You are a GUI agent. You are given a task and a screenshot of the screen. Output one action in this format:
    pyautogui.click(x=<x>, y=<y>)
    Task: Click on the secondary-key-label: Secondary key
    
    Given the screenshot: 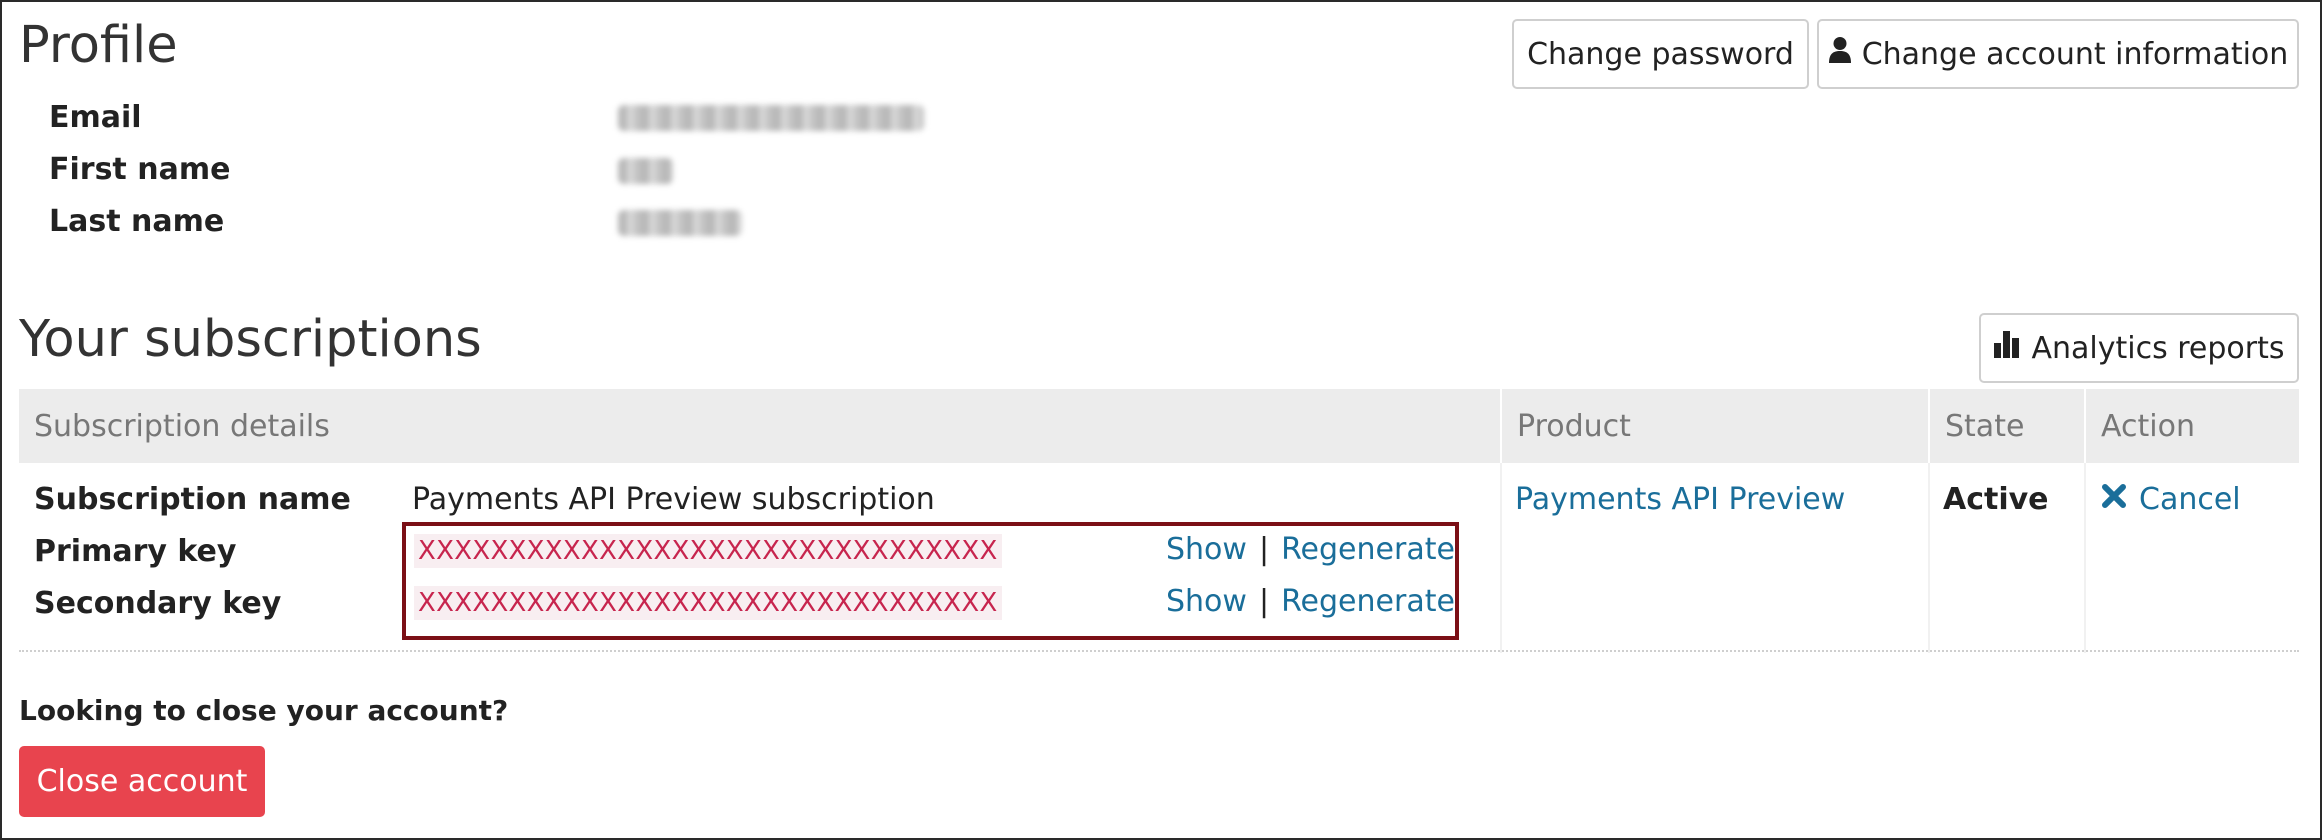 What is the action you would take?
    pyautogui.click(x=158, y=603)
    